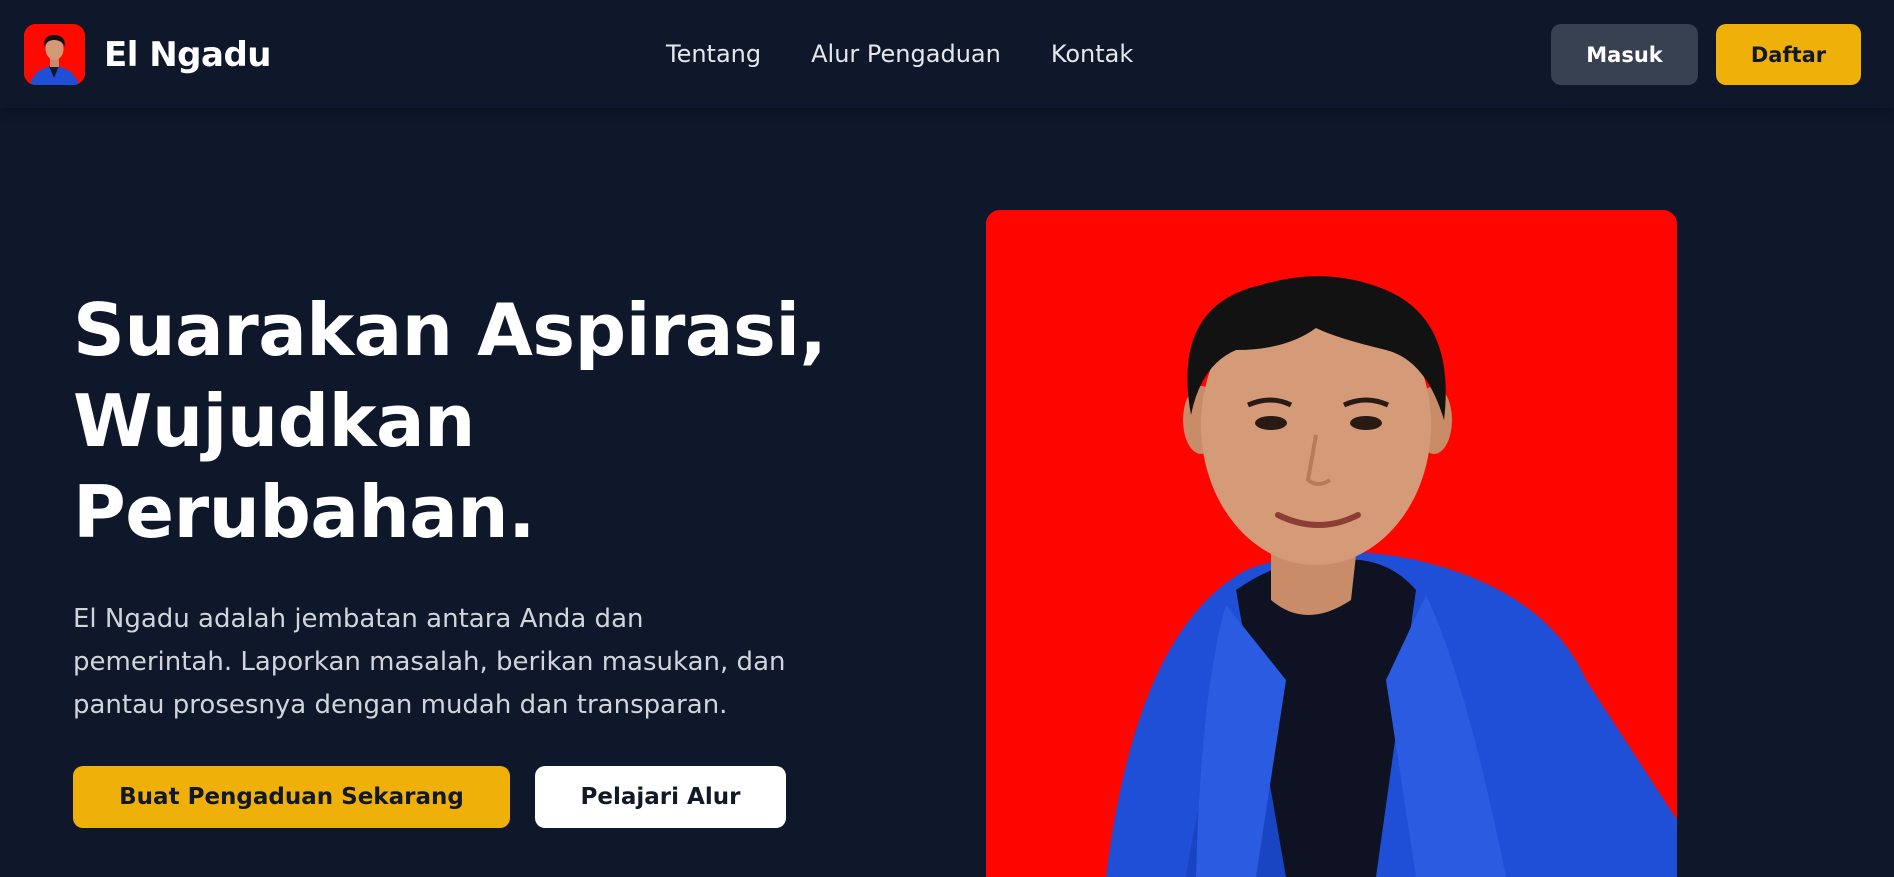 This screenshot has height=877, width=1894. I want to click on hero-title-line: Suarakan Aspirasi,, so click(450, 330).